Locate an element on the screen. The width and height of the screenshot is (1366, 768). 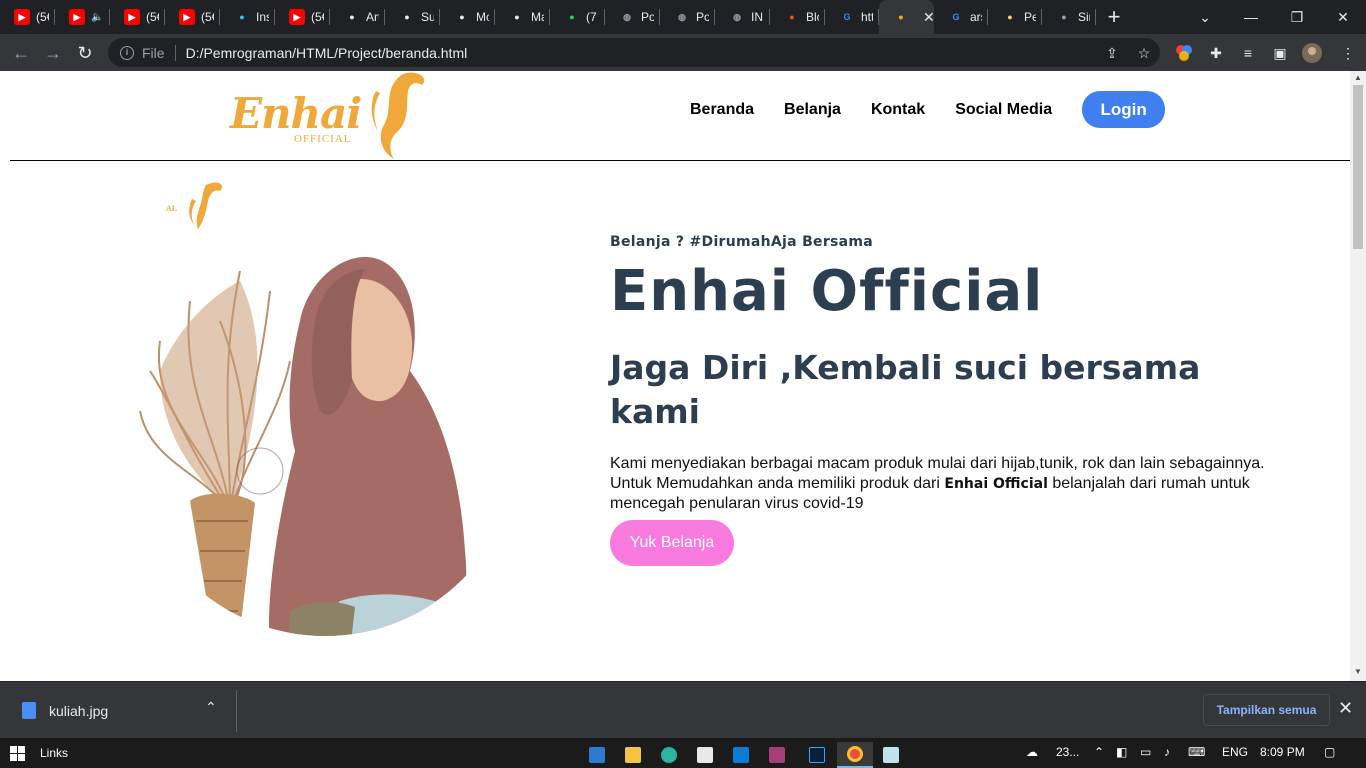
meet-now-icon: ◧ is located at coordinates (1121, 752).